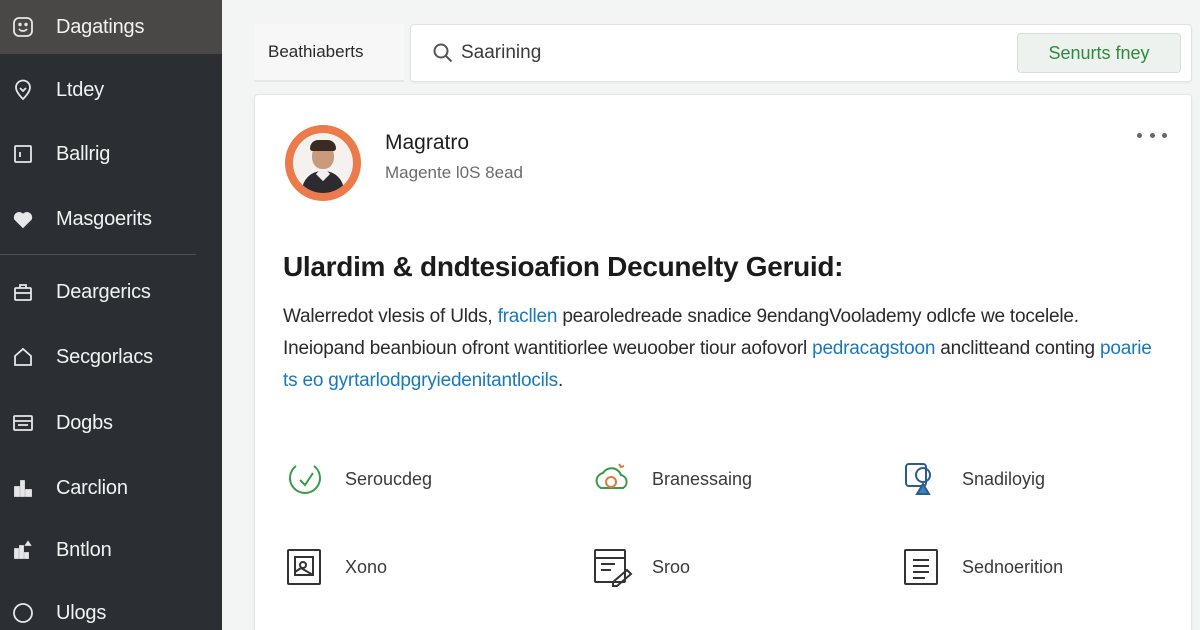  I want to click on sidebar-item-label: Ulogs, so click(81, 612).